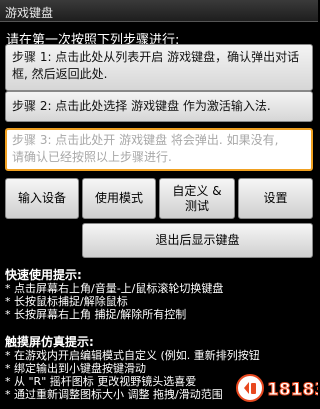 The image size is (320, 409). What do you see at coordinates (29, 13) in the screenshot?
I see `window-title: 游戏键盘` at bounding box center [29, 13].